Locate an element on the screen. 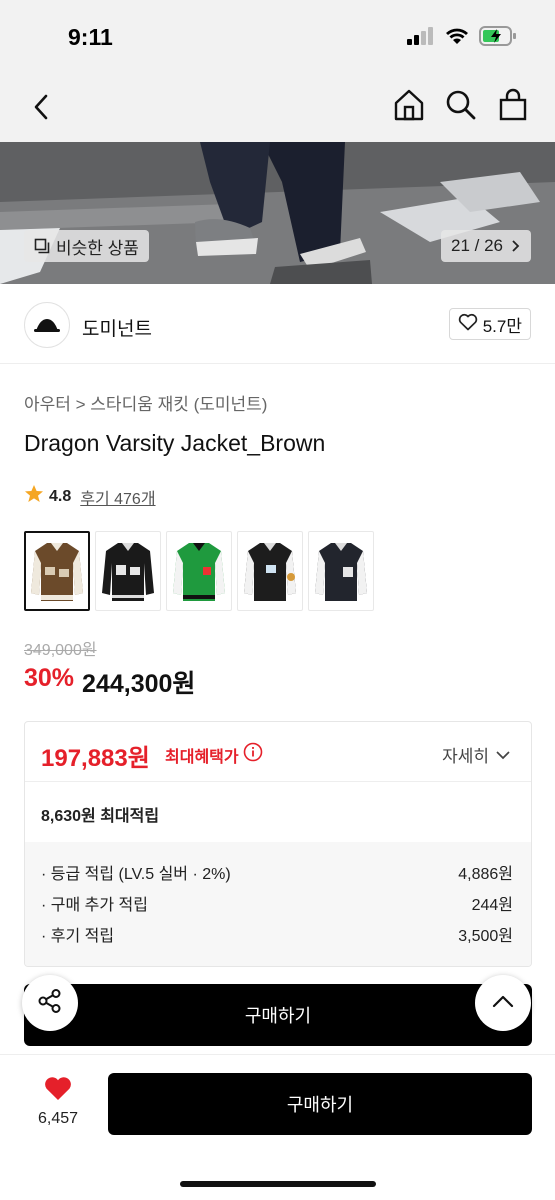 This screenshot has height=1200, width=555. wish-button: 6,457 is located at coordinates (58, 1101).